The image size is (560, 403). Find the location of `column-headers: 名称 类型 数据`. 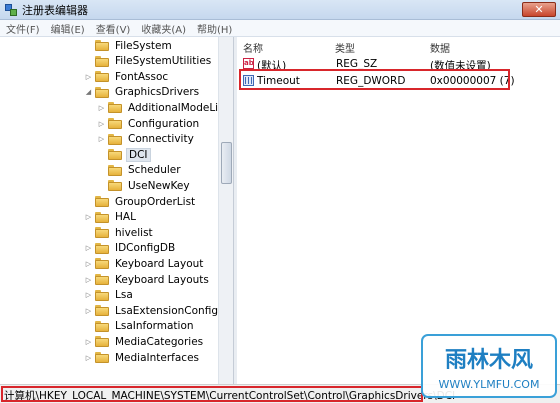

column-headers: 名称 类型 数据 is located at coordinates (398, 47).